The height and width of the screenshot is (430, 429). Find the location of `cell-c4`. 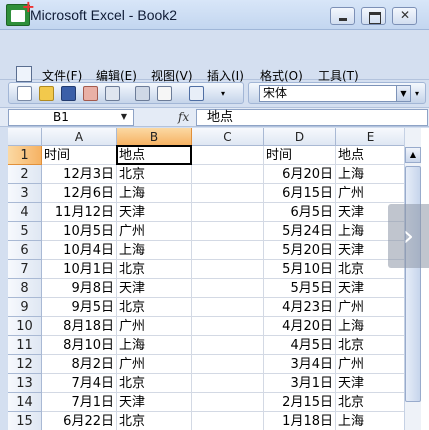

cell-c4 is located at coordinates (228, 212).